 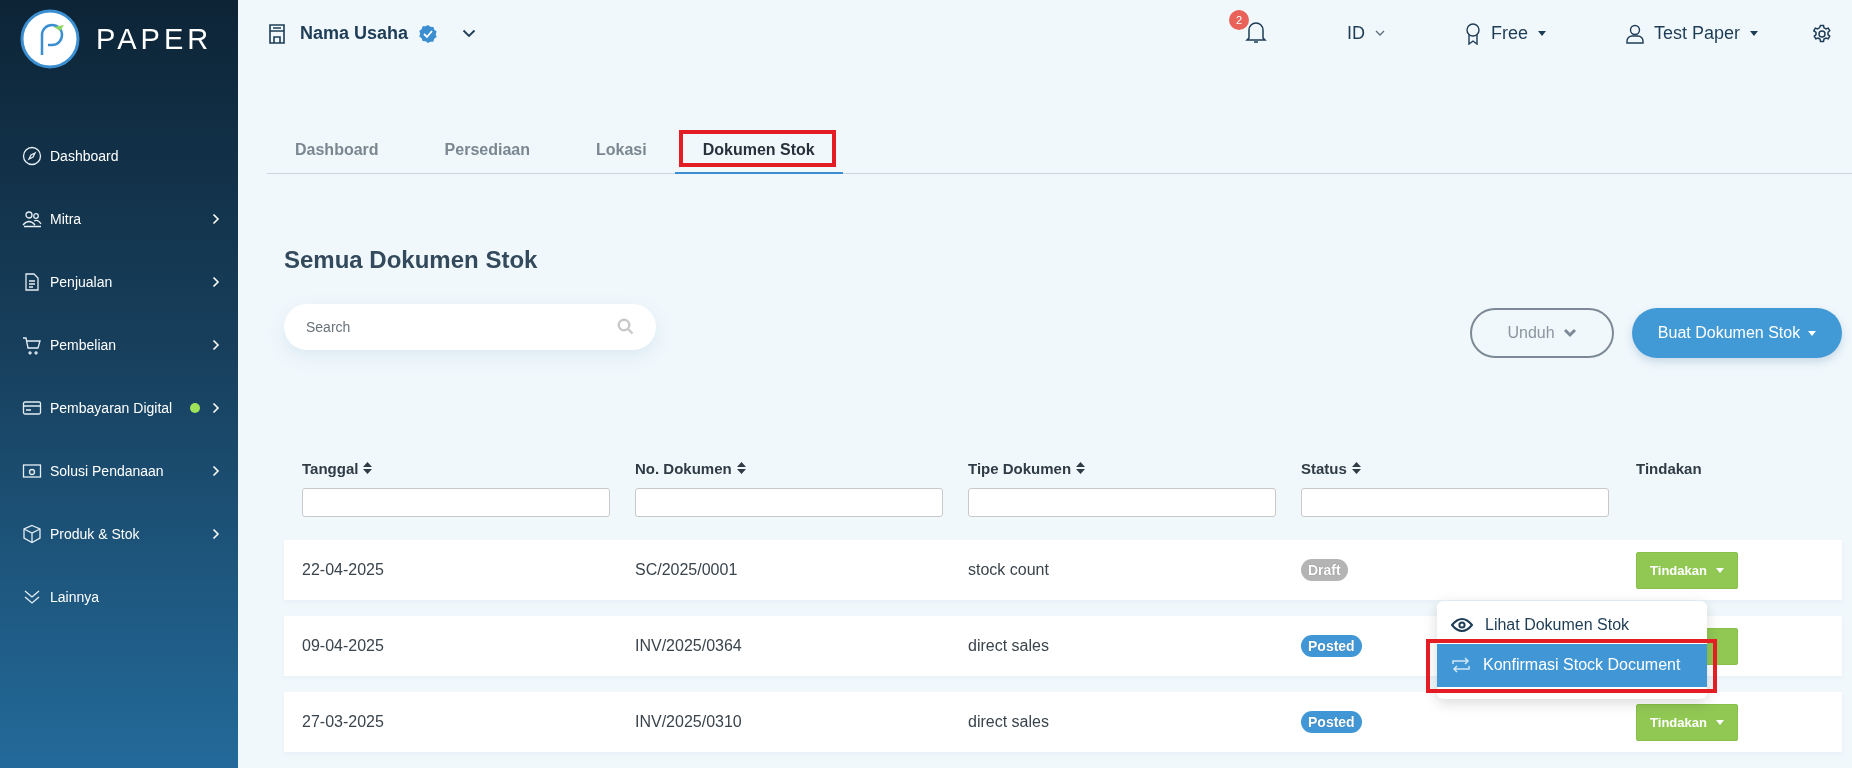 I want to click on sidebar-item: Solusi Pendanaan, so click(x=119, y=470).